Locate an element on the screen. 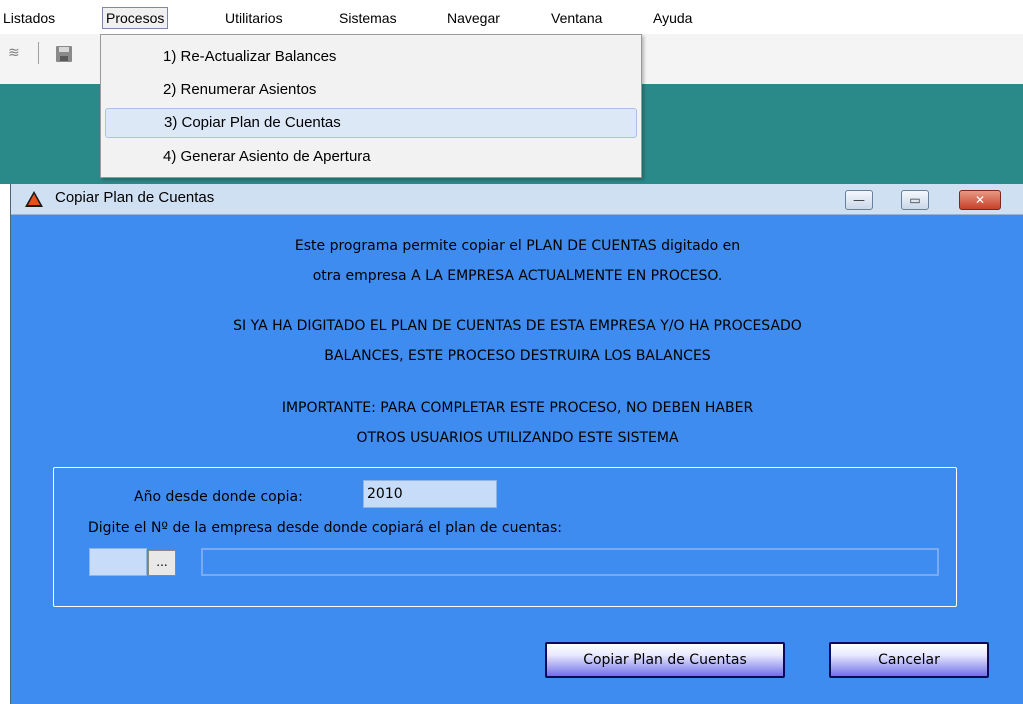  menu-procesos: Procesos is located at coordinates (135, 18).